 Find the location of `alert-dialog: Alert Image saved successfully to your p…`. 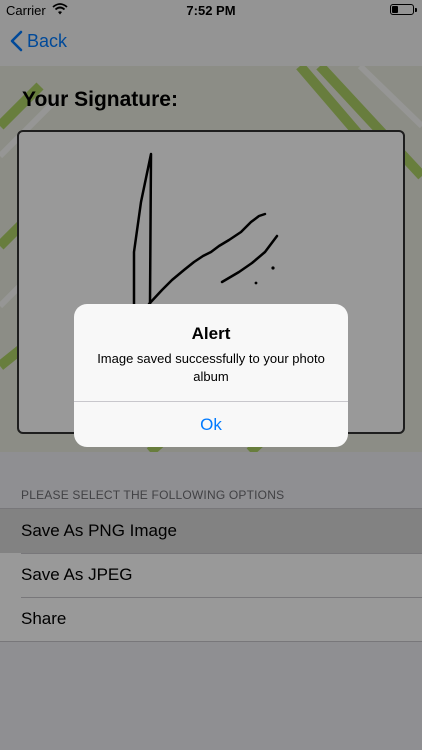

alert-dialog: Alert Image saved successfully to your p… is located at coordinates (211, 375).